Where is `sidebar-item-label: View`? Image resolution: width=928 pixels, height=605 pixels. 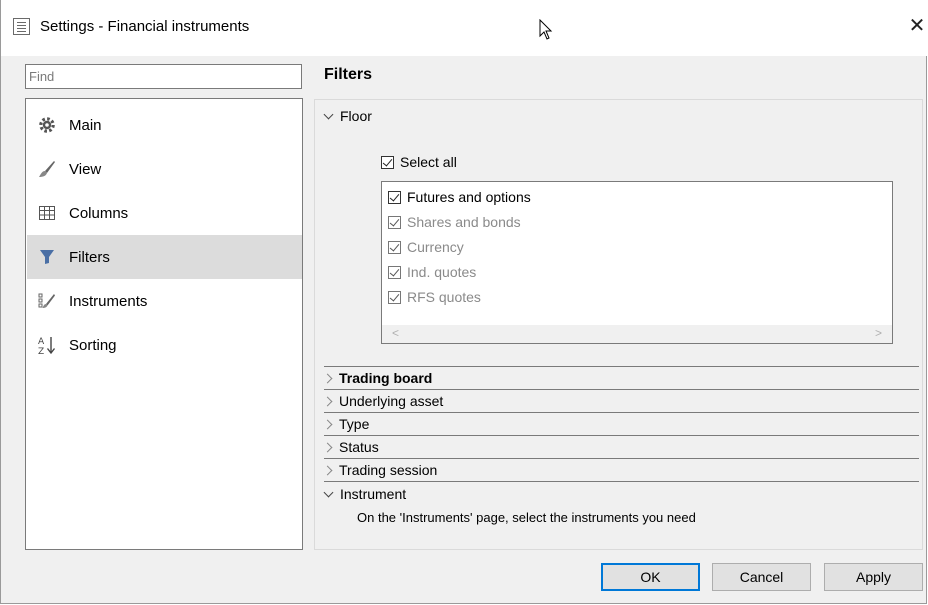
sidebar-item-label: View is located at coordinates (85, 169).